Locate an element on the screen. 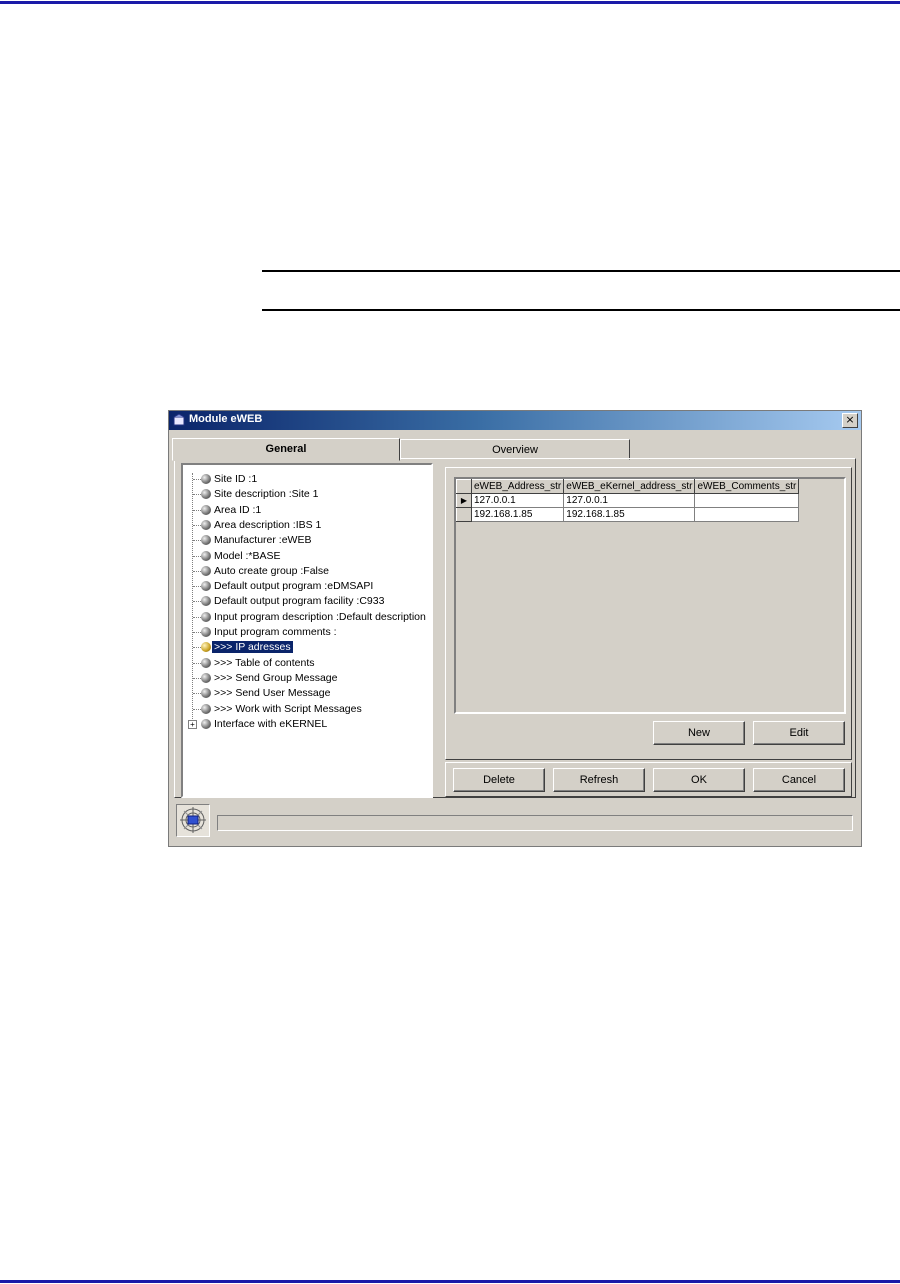 The image size is (900, 1284). column-header: eWEB_Comments_str is located at coordinates (747, 486).